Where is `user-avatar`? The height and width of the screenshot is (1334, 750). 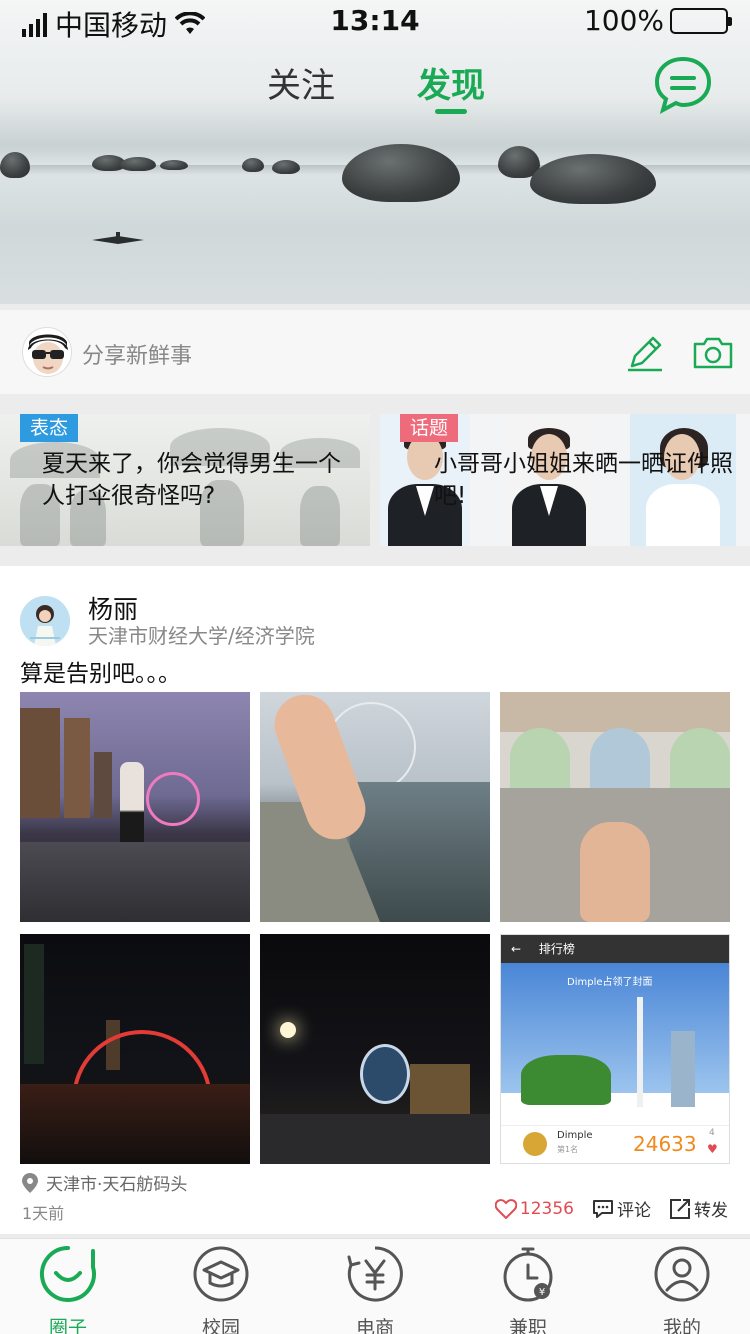 user-avatar is located at coordinates (535, 1144).